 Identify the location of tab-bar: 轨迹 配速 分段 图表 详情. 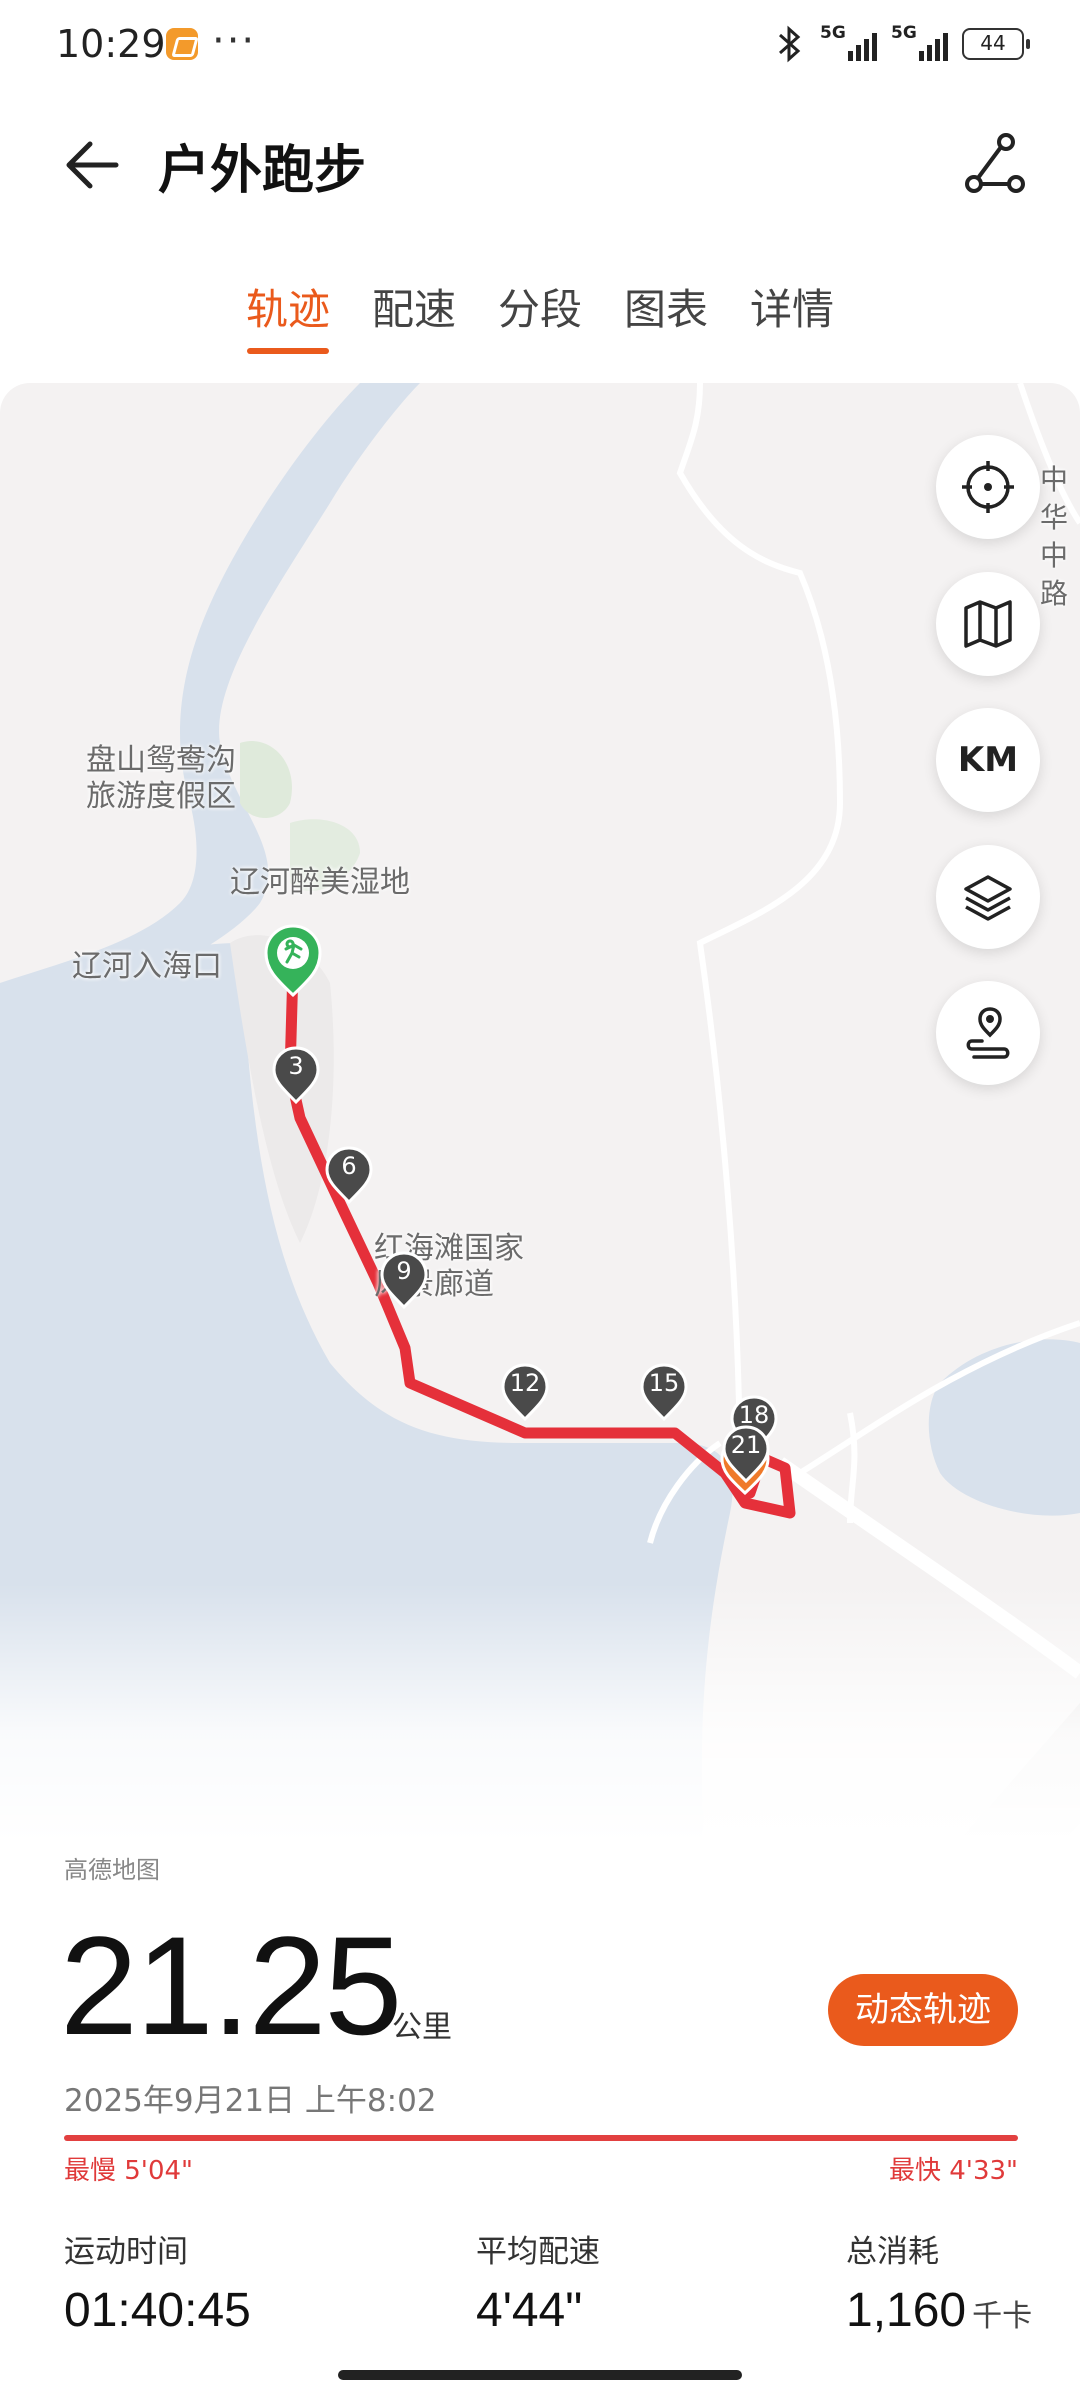
(540, 320).